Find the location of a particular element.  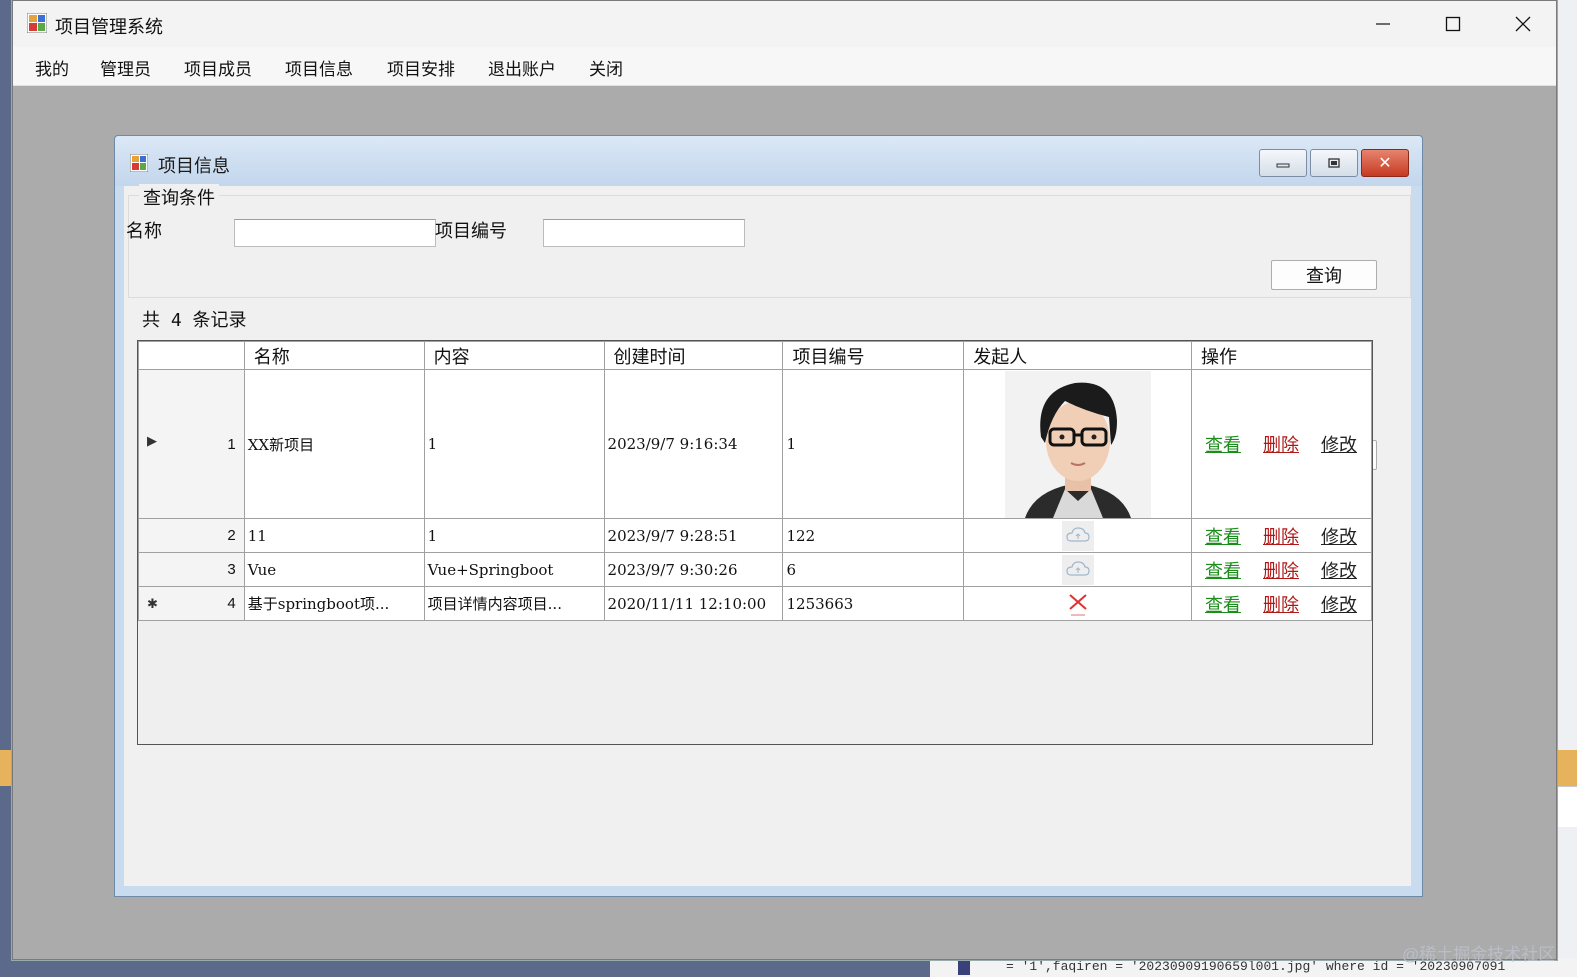

cell-name: Vue is located at coordinates (334, 569).